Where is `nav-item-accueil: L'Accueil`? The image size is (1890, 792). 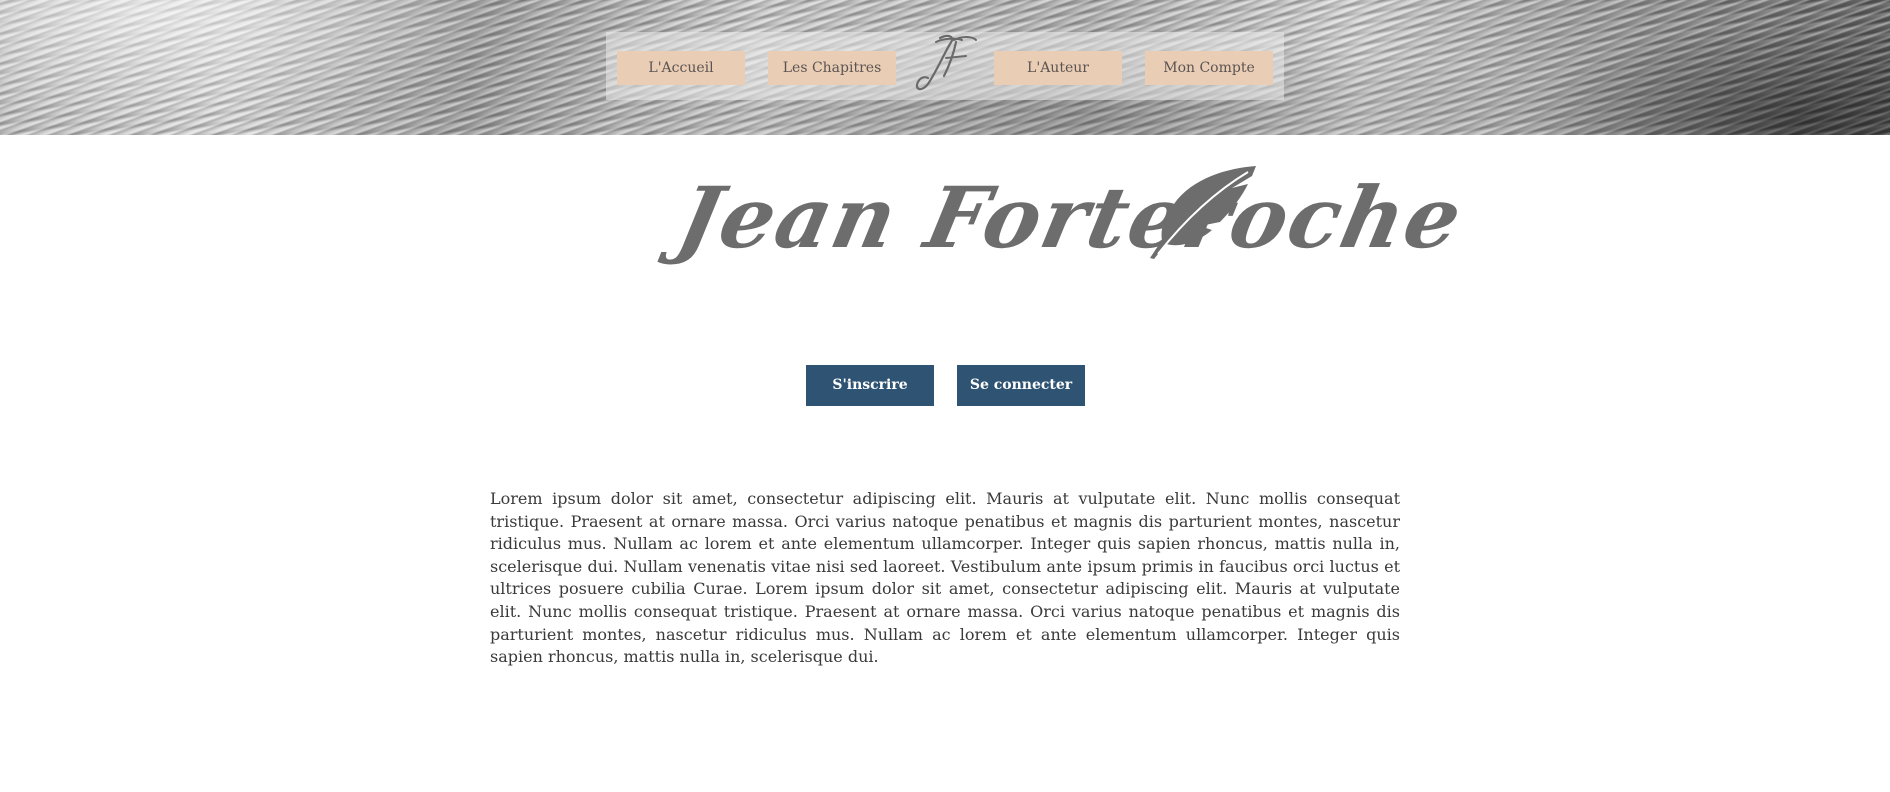
nav-item-accueil: L'Accueil is located at coordinates (681, 68).